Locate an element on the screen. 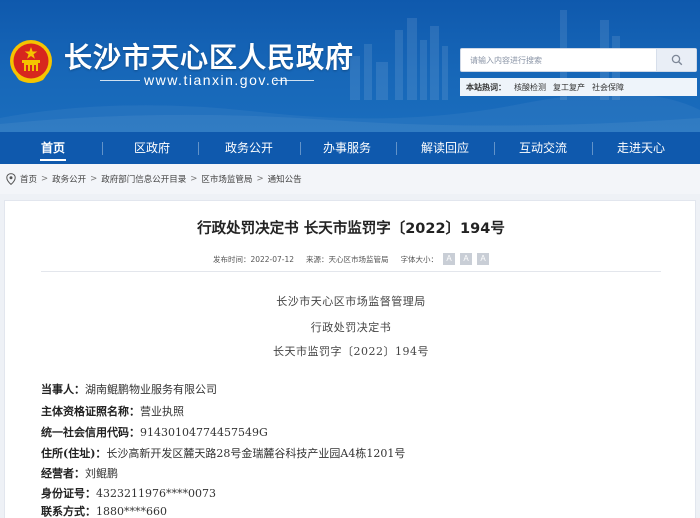 This screenshot has height=518, width=700. national-emblem-icon is located at coordinates (31, 61).